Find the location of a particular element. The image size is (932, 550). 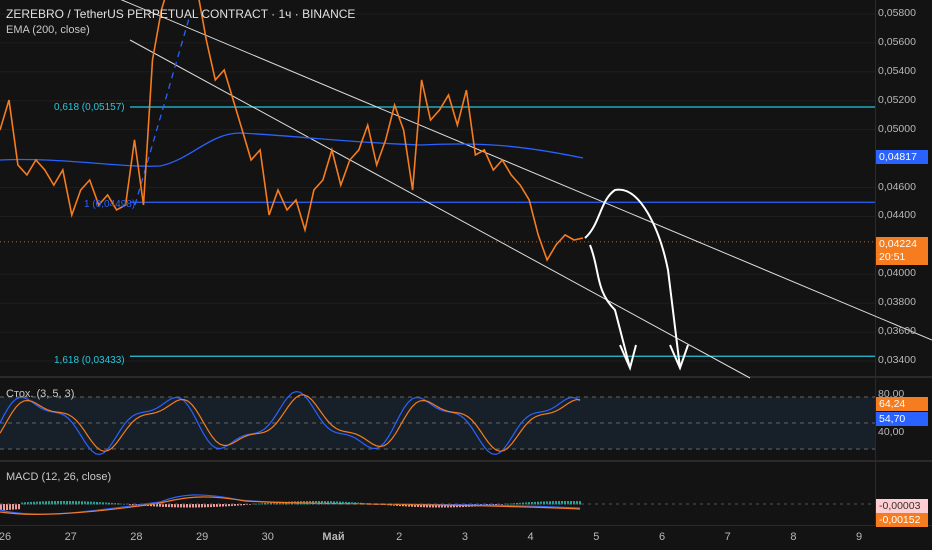

price-axis-label: 0,03800 is located at coordinates (897, 302).